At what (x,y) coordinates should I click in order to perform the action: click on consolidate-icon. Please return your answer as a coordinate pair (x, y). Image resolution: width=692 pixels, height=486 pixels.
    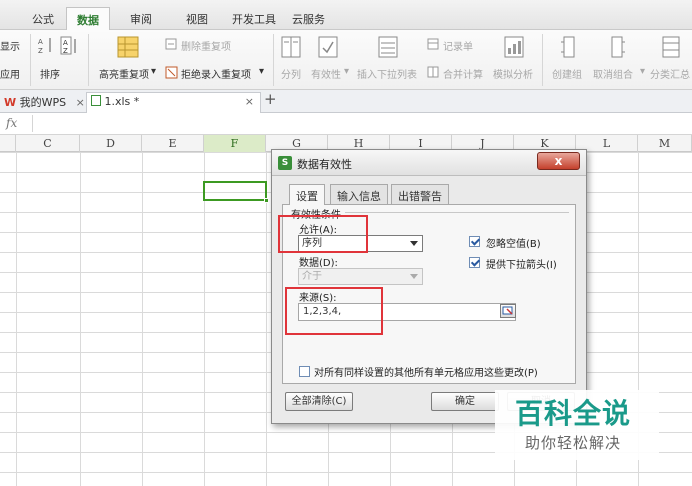
    Looking at the image, I should click on (433, 72).